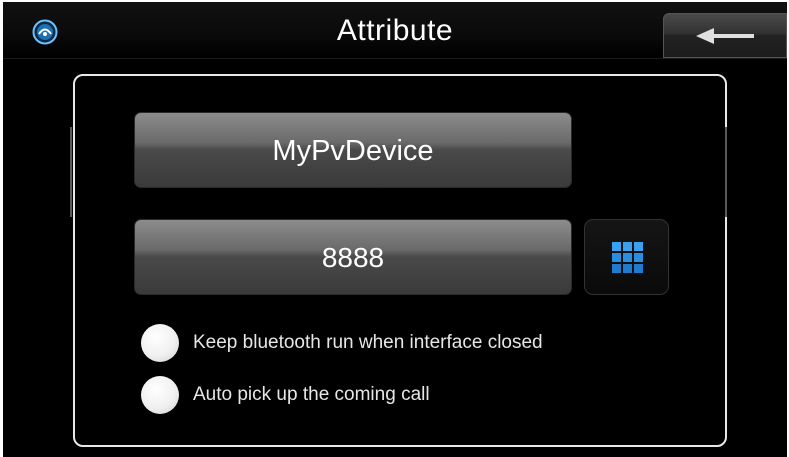 This screenshot has height=457, width=789. Describe the element at coordinates (353, 257) in the screenshot. I see `pin-code-button: 8888` at that location.